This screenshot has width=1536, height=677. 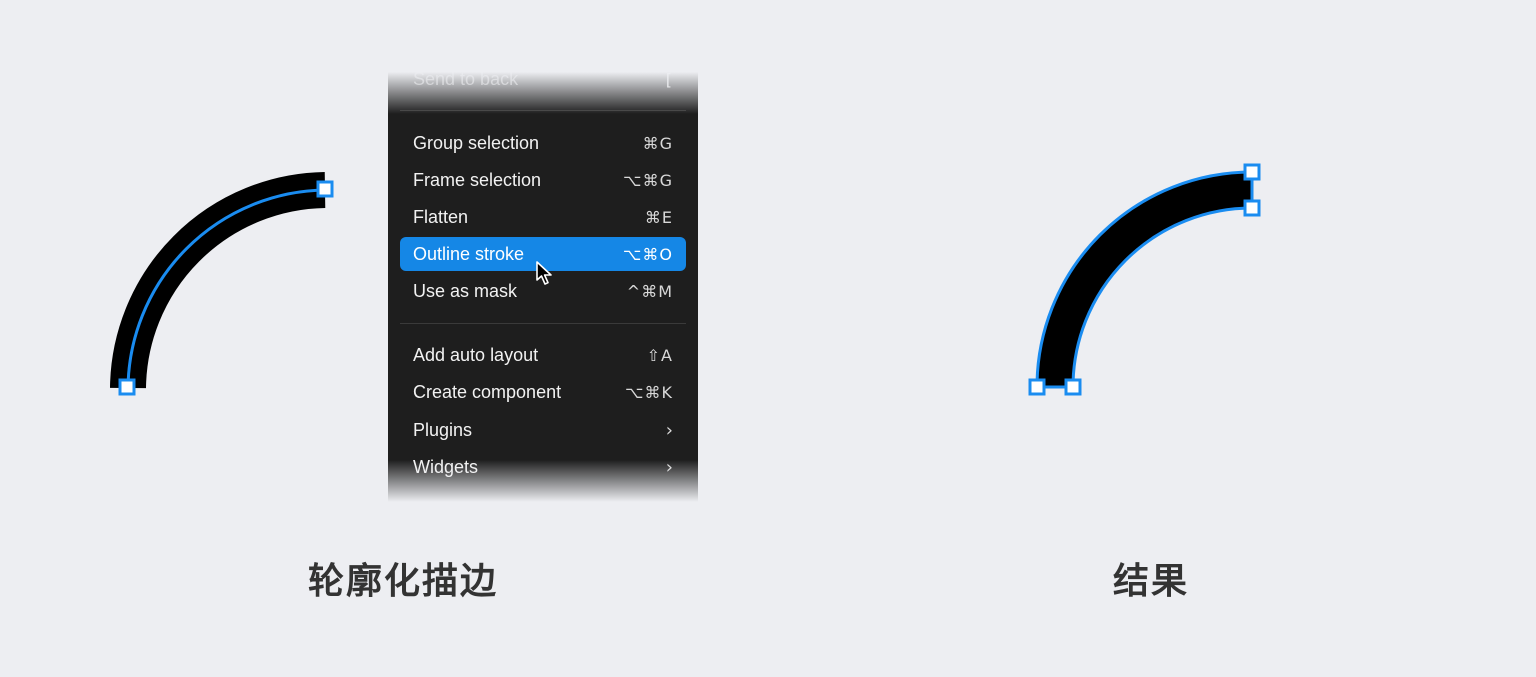 I want to click on menu-item-group-selection: Group selection ⌘G, so click(x=543, y=143).